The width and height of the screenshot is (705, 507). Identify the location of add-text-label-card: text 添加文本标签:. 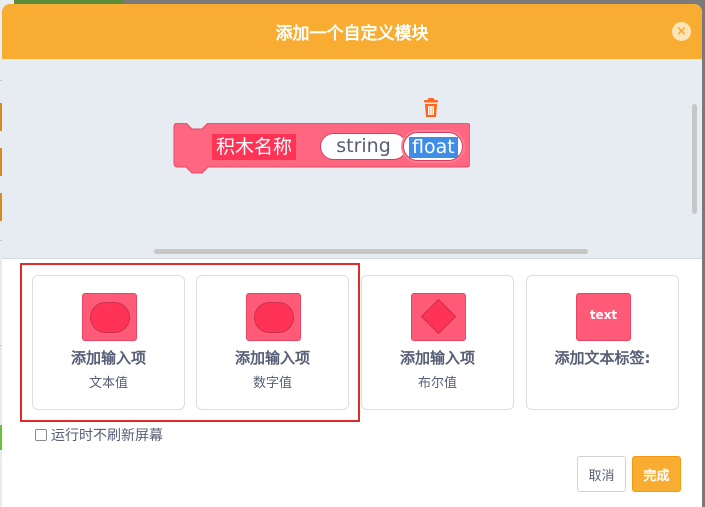
(602, 342).